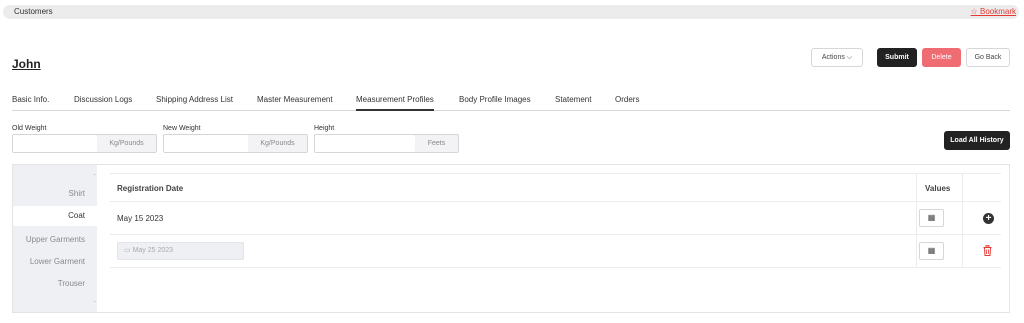 This screenshot has height=323, width=1024. What do you see at coordinates (55, 216) in the screenshot?
I see `sidebar-item-coat: Coat` at bounding box center [55, 216].